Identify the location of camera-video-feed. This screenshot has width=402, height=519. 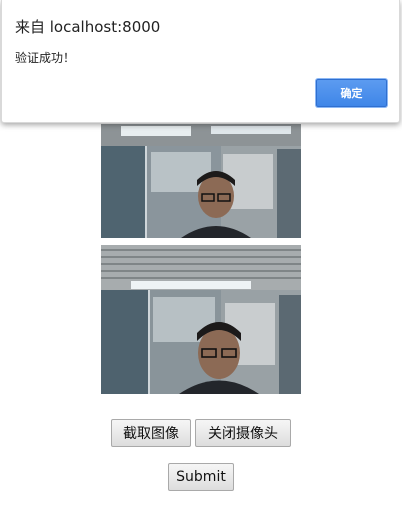
(201, 181).